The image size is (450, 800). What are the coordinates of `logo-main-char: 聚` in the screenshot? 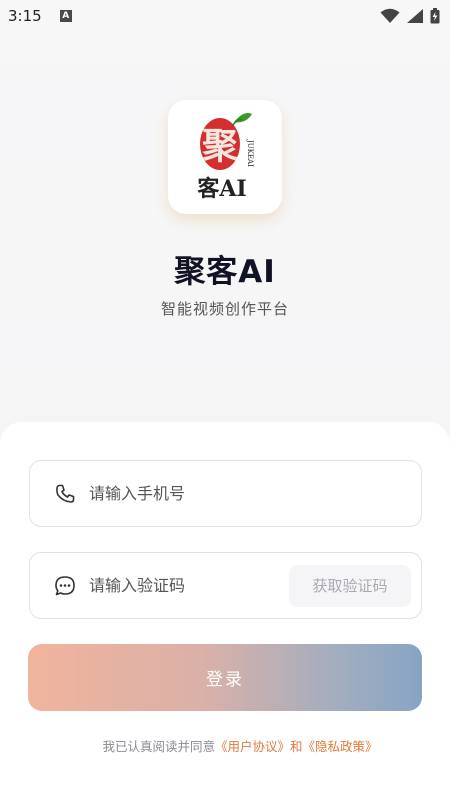 It's located at (220, 146).